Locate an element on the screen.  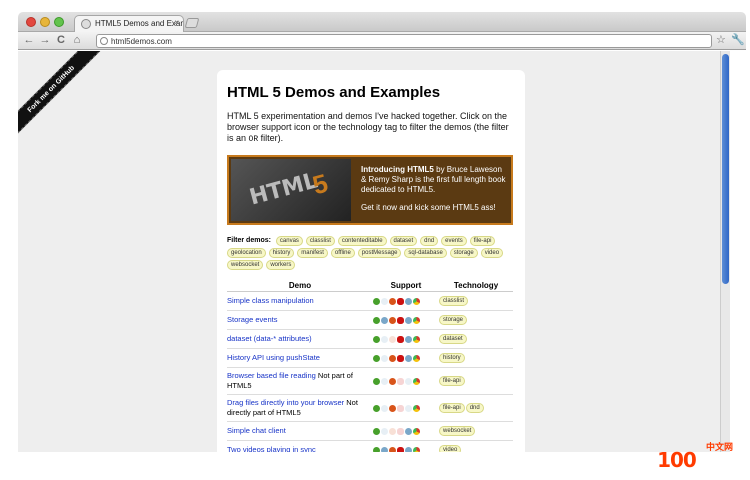
technology-tag: dataset is located at coordinates (453, 339).